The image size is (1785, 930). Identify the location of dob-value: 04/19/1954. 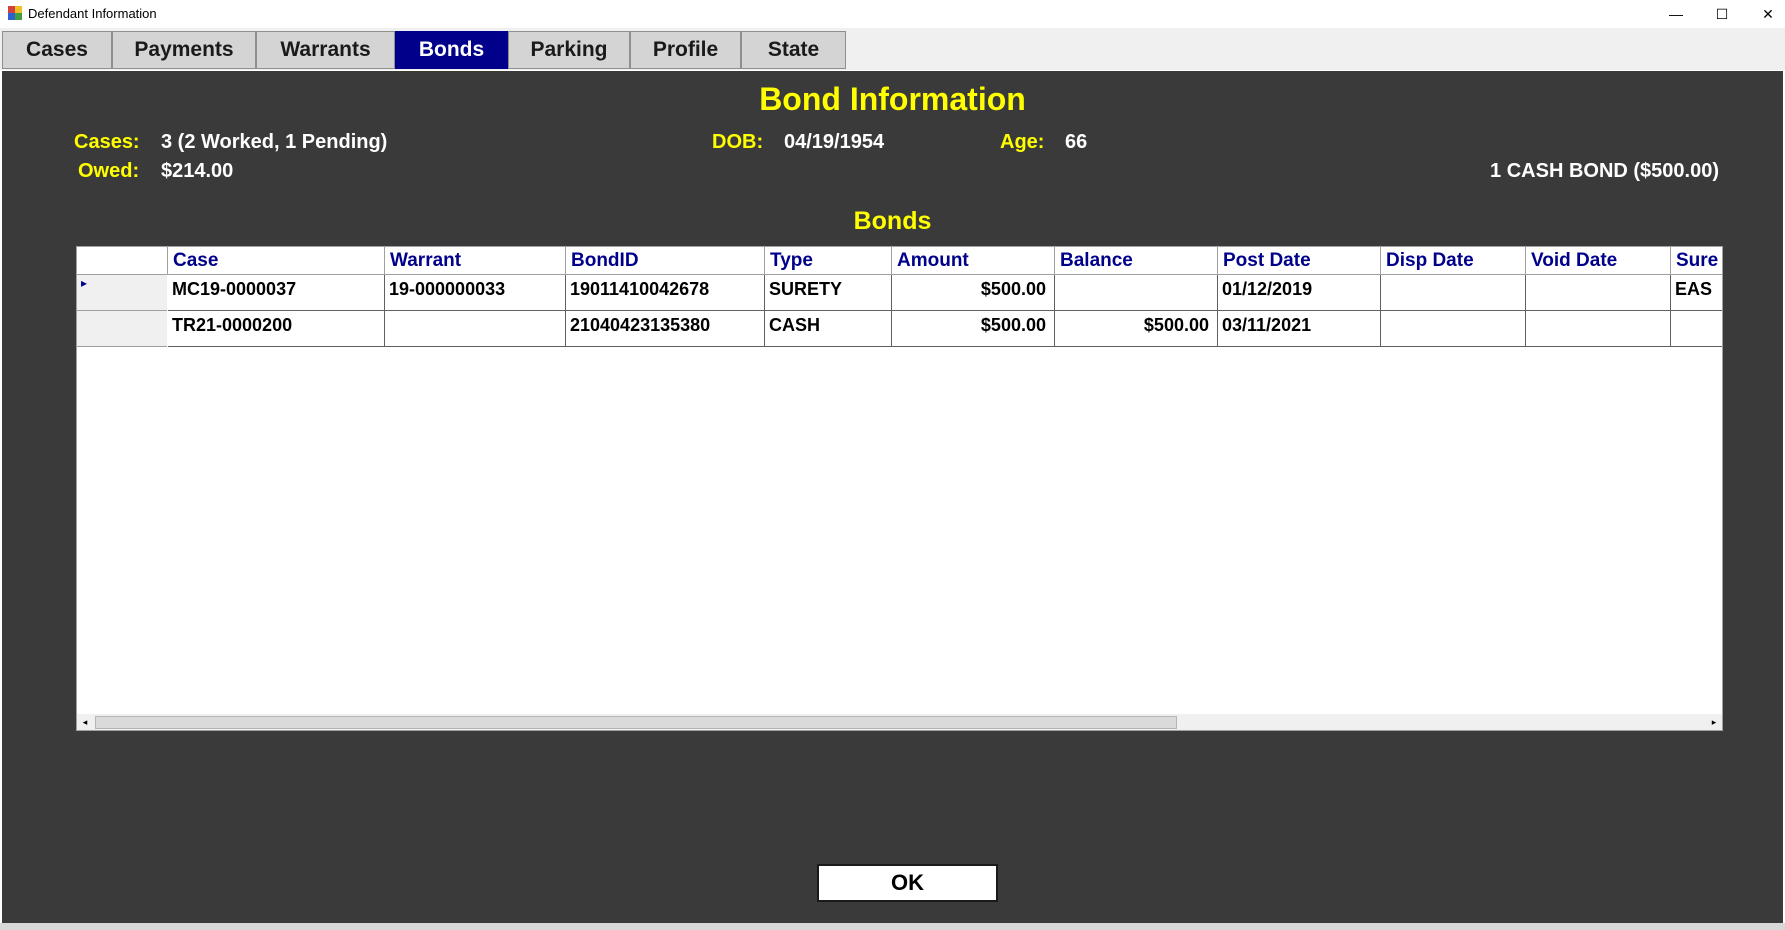
(834, 142).